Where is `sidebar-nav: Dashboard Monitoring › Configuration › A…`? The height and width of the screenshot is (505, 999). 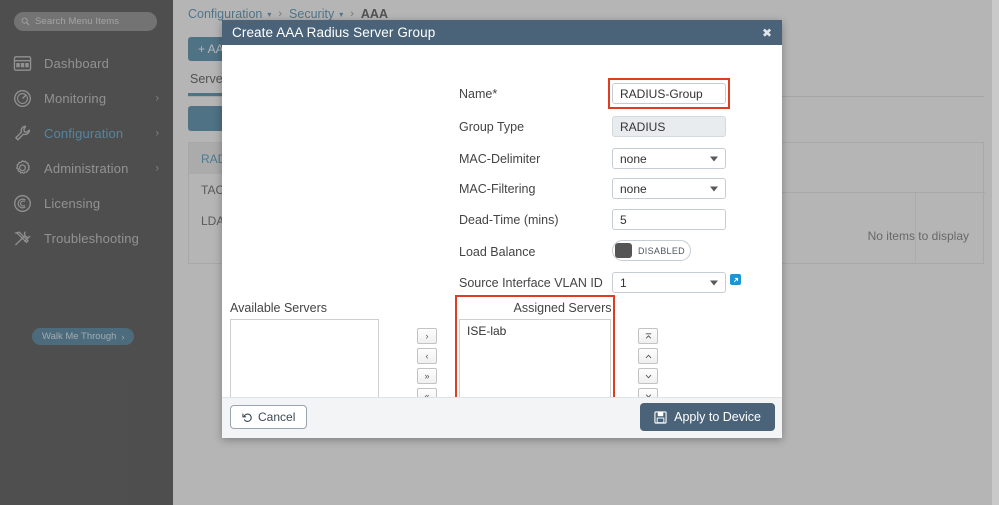
sidebar-nav: Dashboard Monitoring › Configuration › A… is located at coordinates (86, 151).